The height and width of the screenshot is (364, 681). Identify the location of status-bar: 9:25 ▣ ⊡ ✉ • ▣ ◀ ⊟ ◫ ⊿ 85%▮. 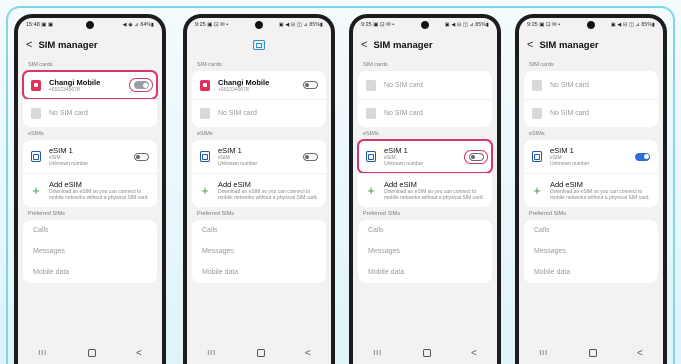
(425, 25).